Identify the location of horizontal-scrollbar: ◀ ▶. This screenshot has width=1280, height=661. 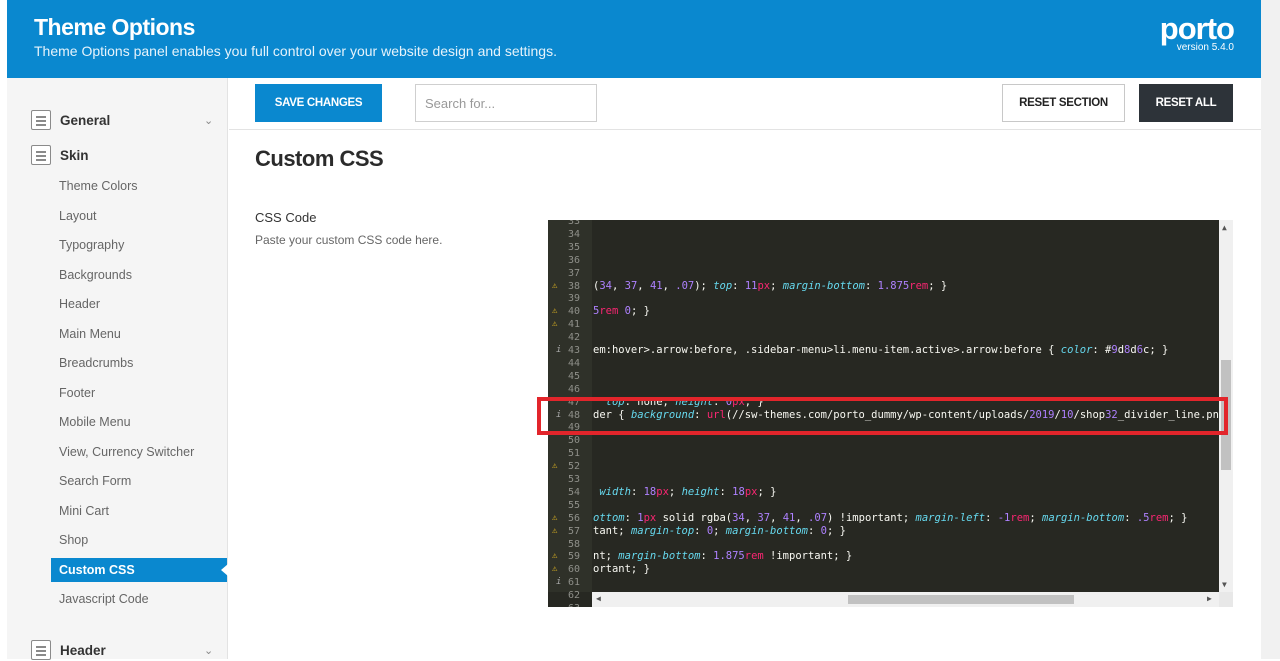
(905, 599).